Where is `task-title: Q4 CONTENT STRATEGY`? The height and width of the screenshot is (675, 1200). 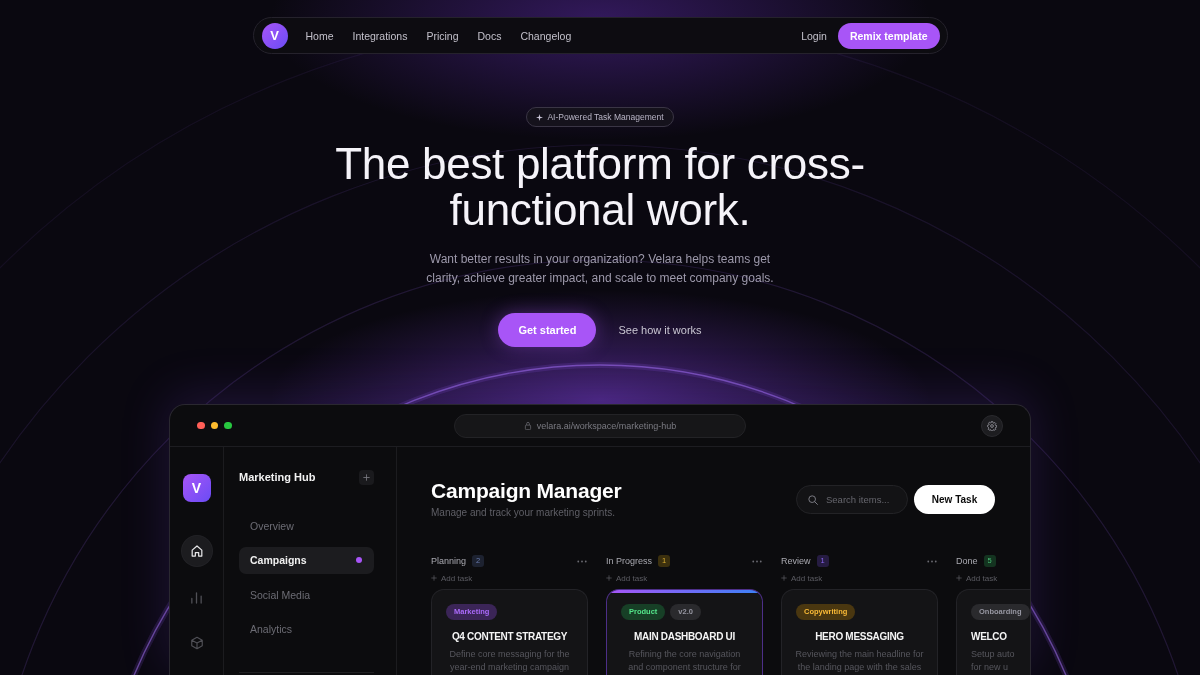 task-title: Q4 CONTENT STRATEGY is located at coordinates (509, 636).